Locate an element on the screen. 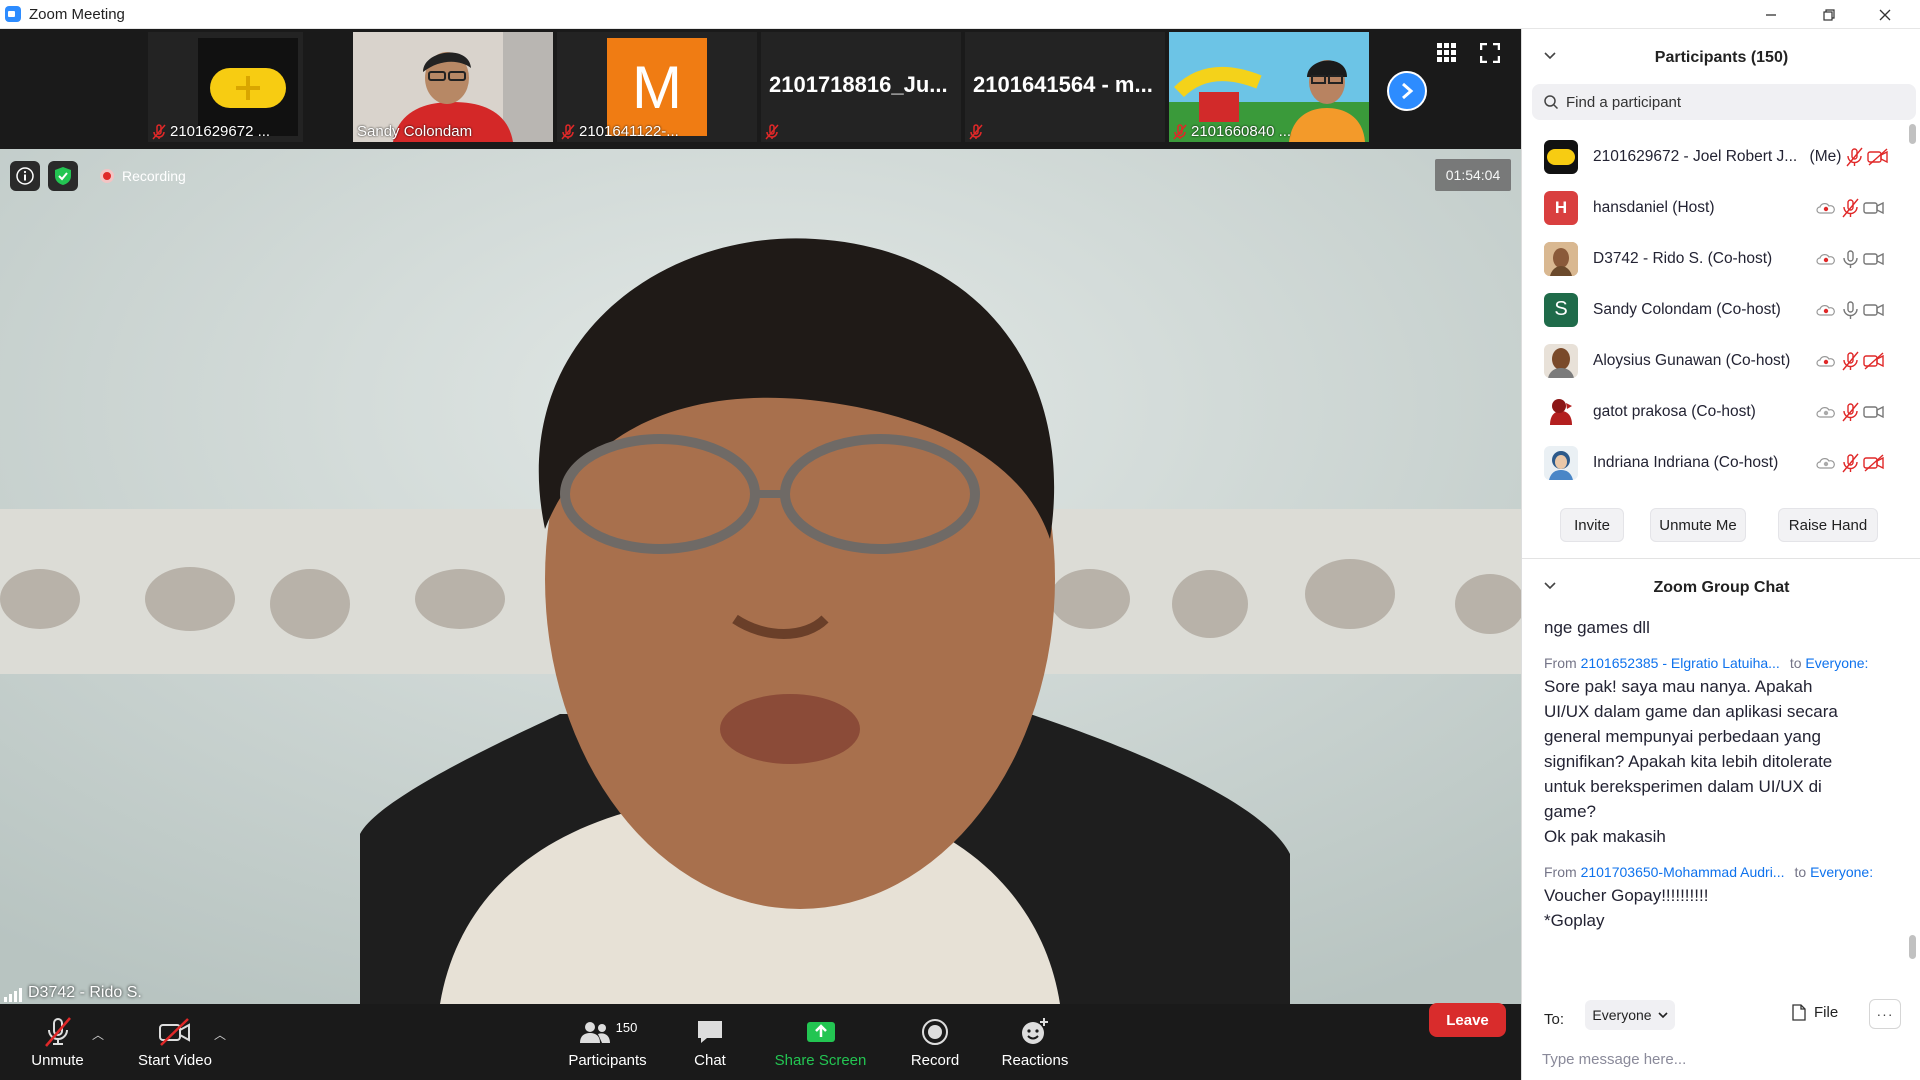 Image resolution: width=1920 pixels, height=1080 pixels. more-options-button: ··· is located at coordinates (1885, 1014).